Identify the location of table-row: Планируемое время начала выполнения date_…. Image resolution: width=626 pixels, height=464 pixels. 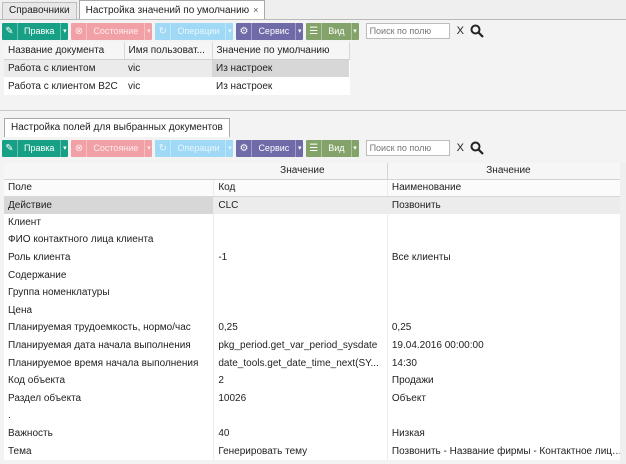
(315, 363).